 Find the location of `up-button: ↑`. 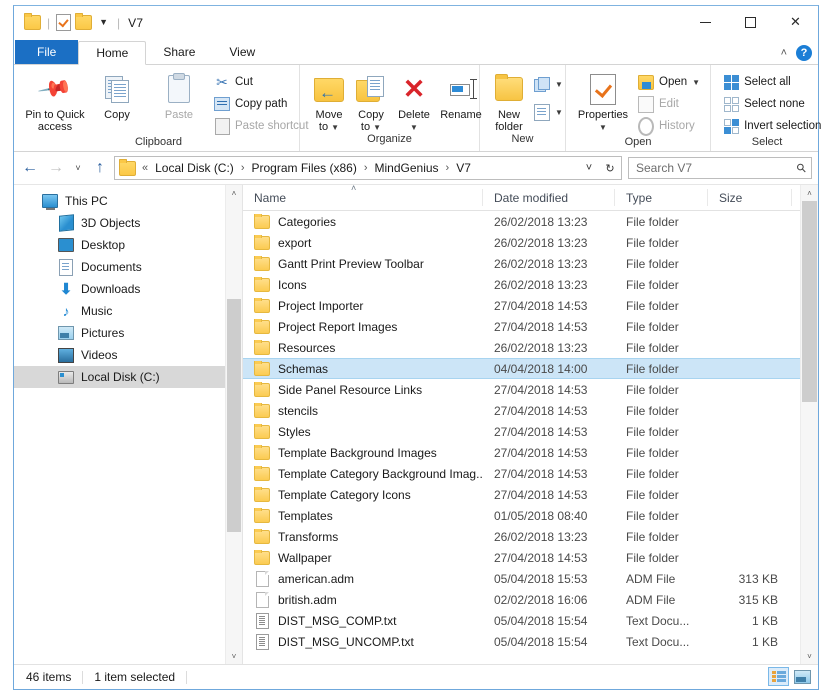

up-button: ↑ is located at coordinates (100, 168).